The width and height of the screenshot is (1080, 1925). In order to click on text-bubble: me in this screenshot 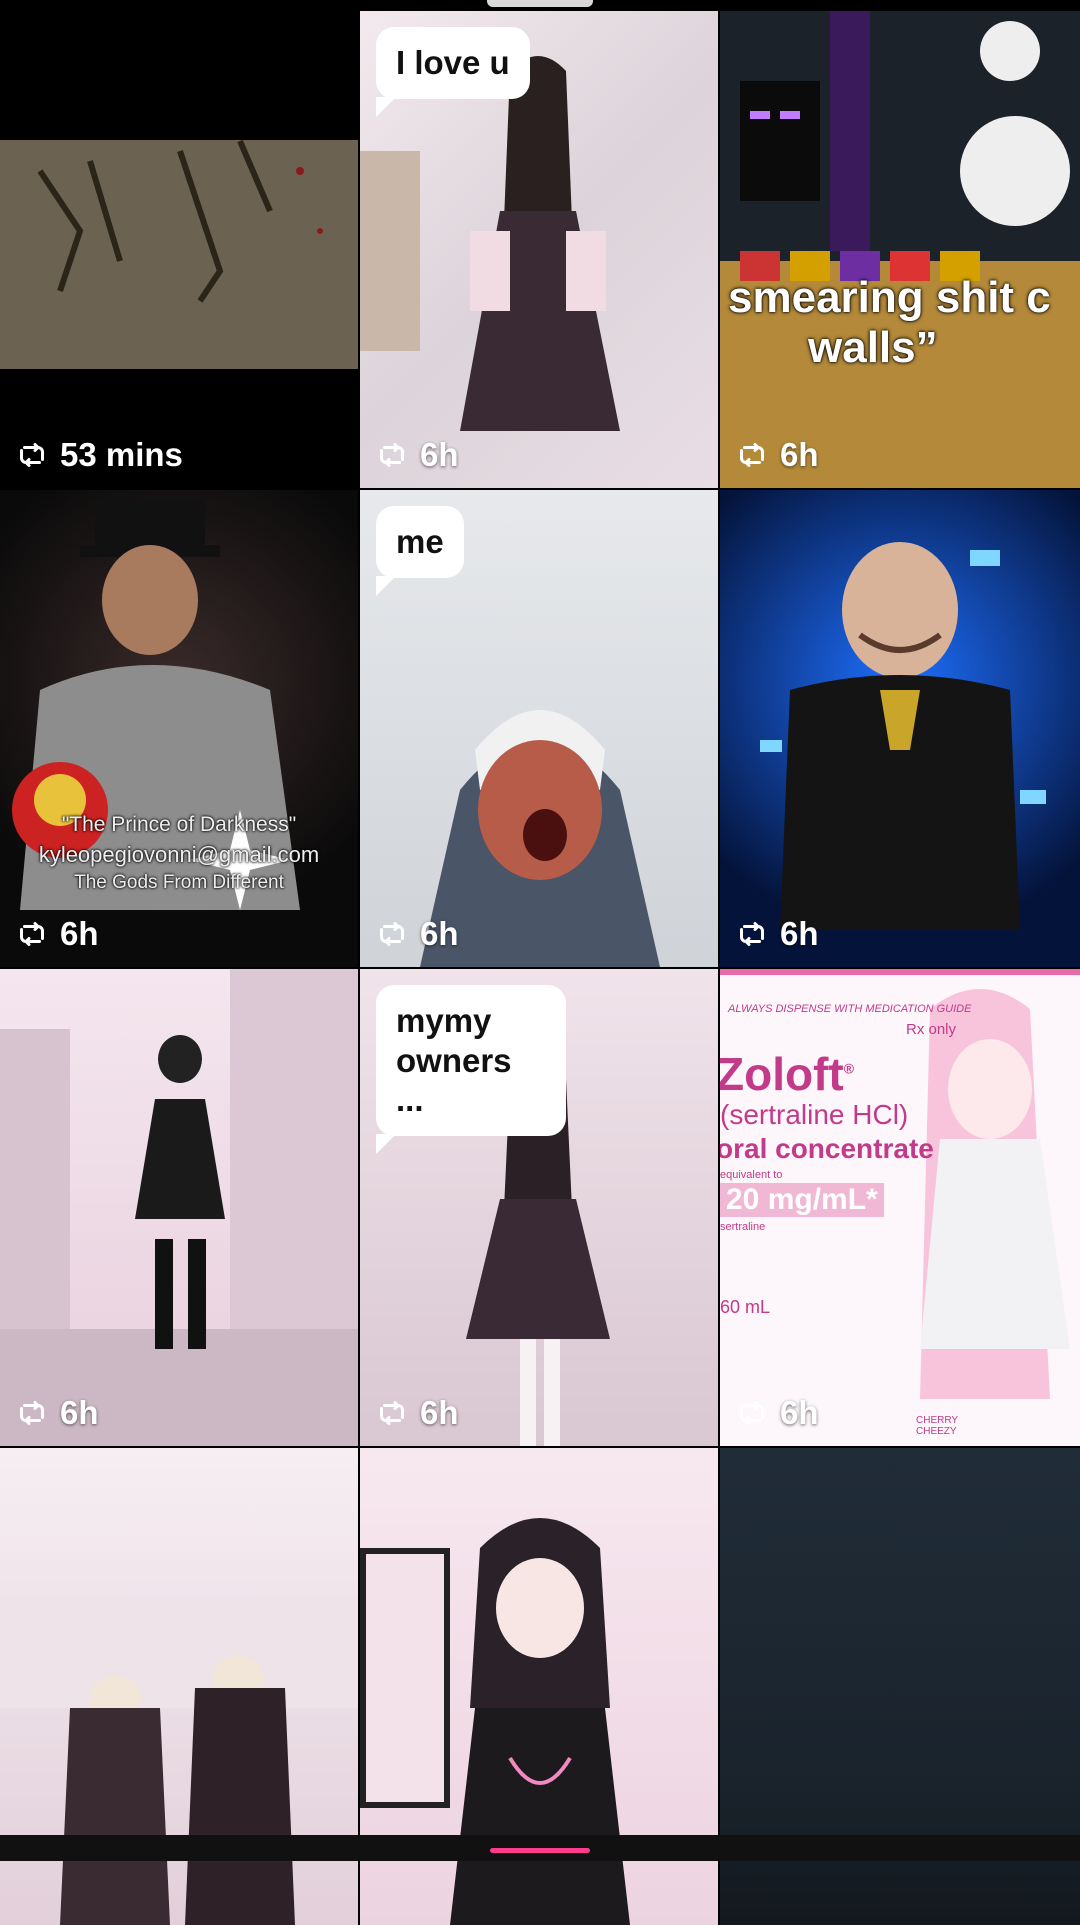, I will do `click(420, 551)`.